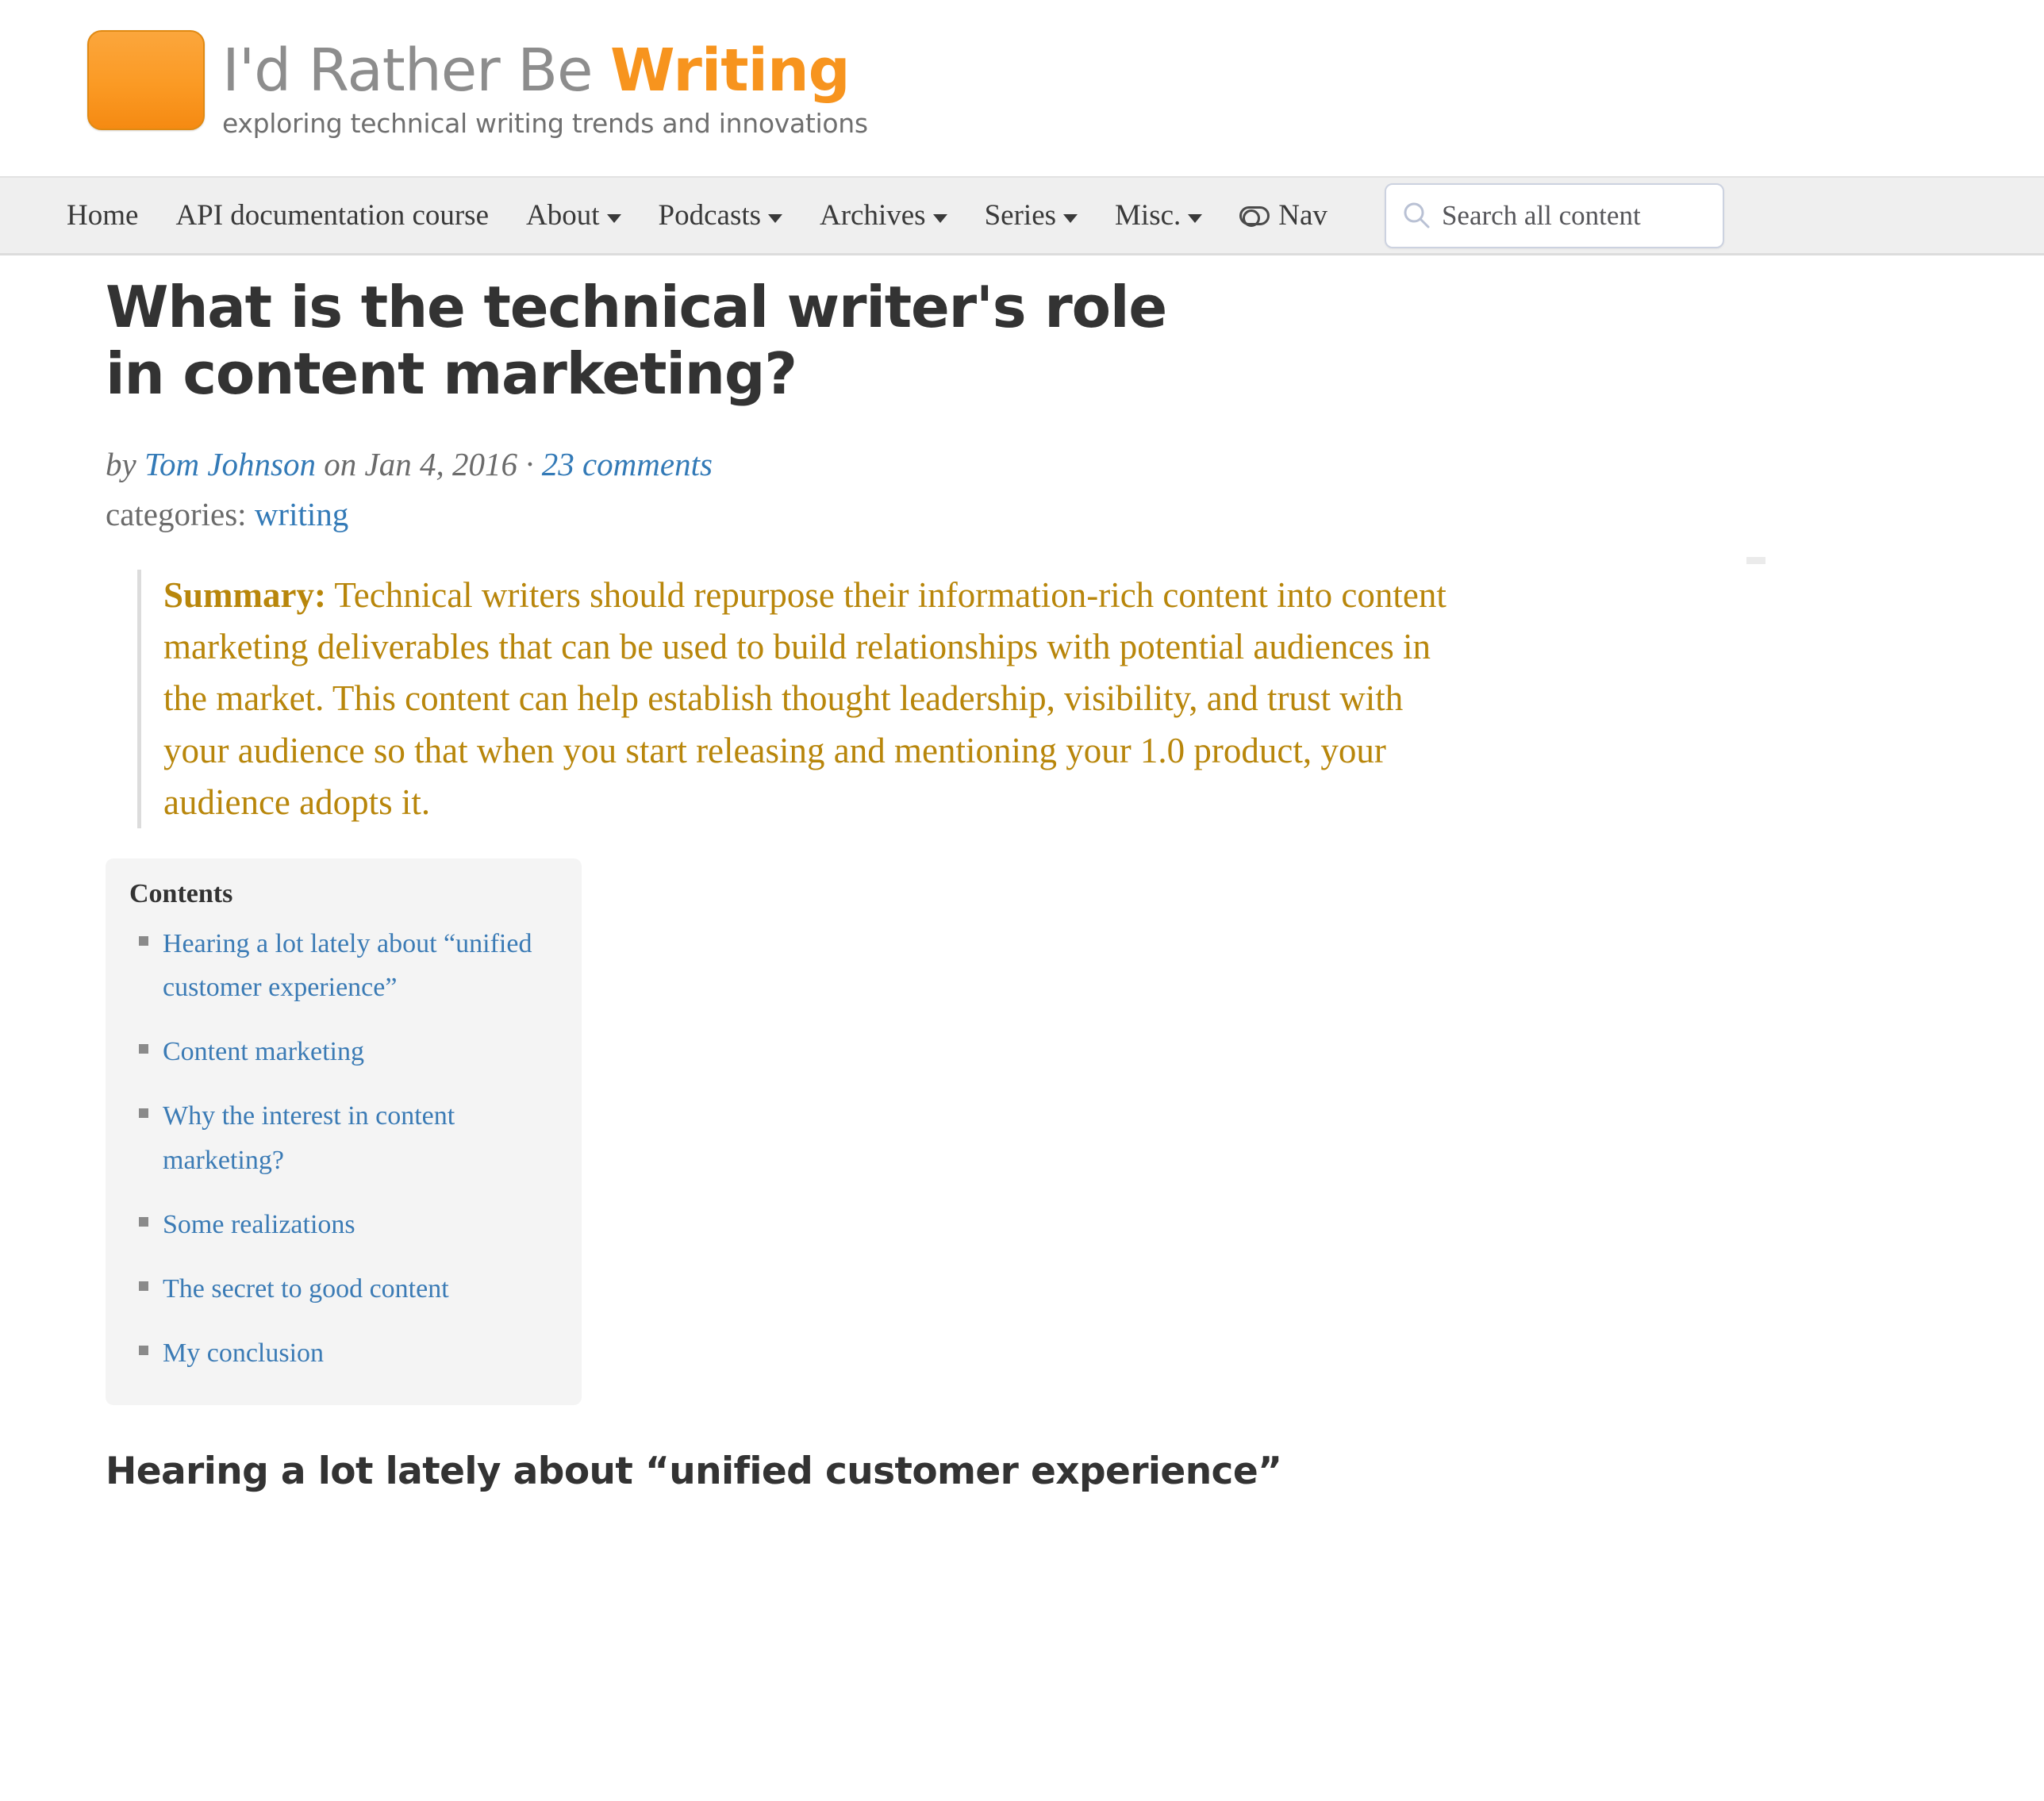 This screenshot has height=1801, width=2044. I want to click on post-categories: categories: writing, so click(1075, 514).